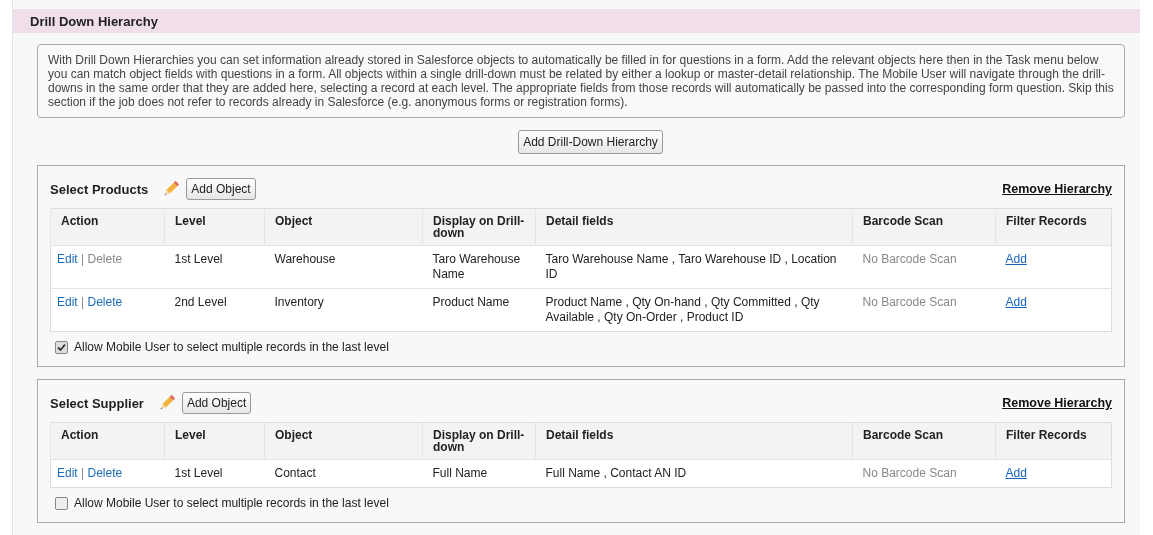 The height and width of the screenshot is (535, 1153). What do you see at coordinates (460, 473) in the screenshot?
I see `table-cell: Full Name` at bounding box center [460, 473].